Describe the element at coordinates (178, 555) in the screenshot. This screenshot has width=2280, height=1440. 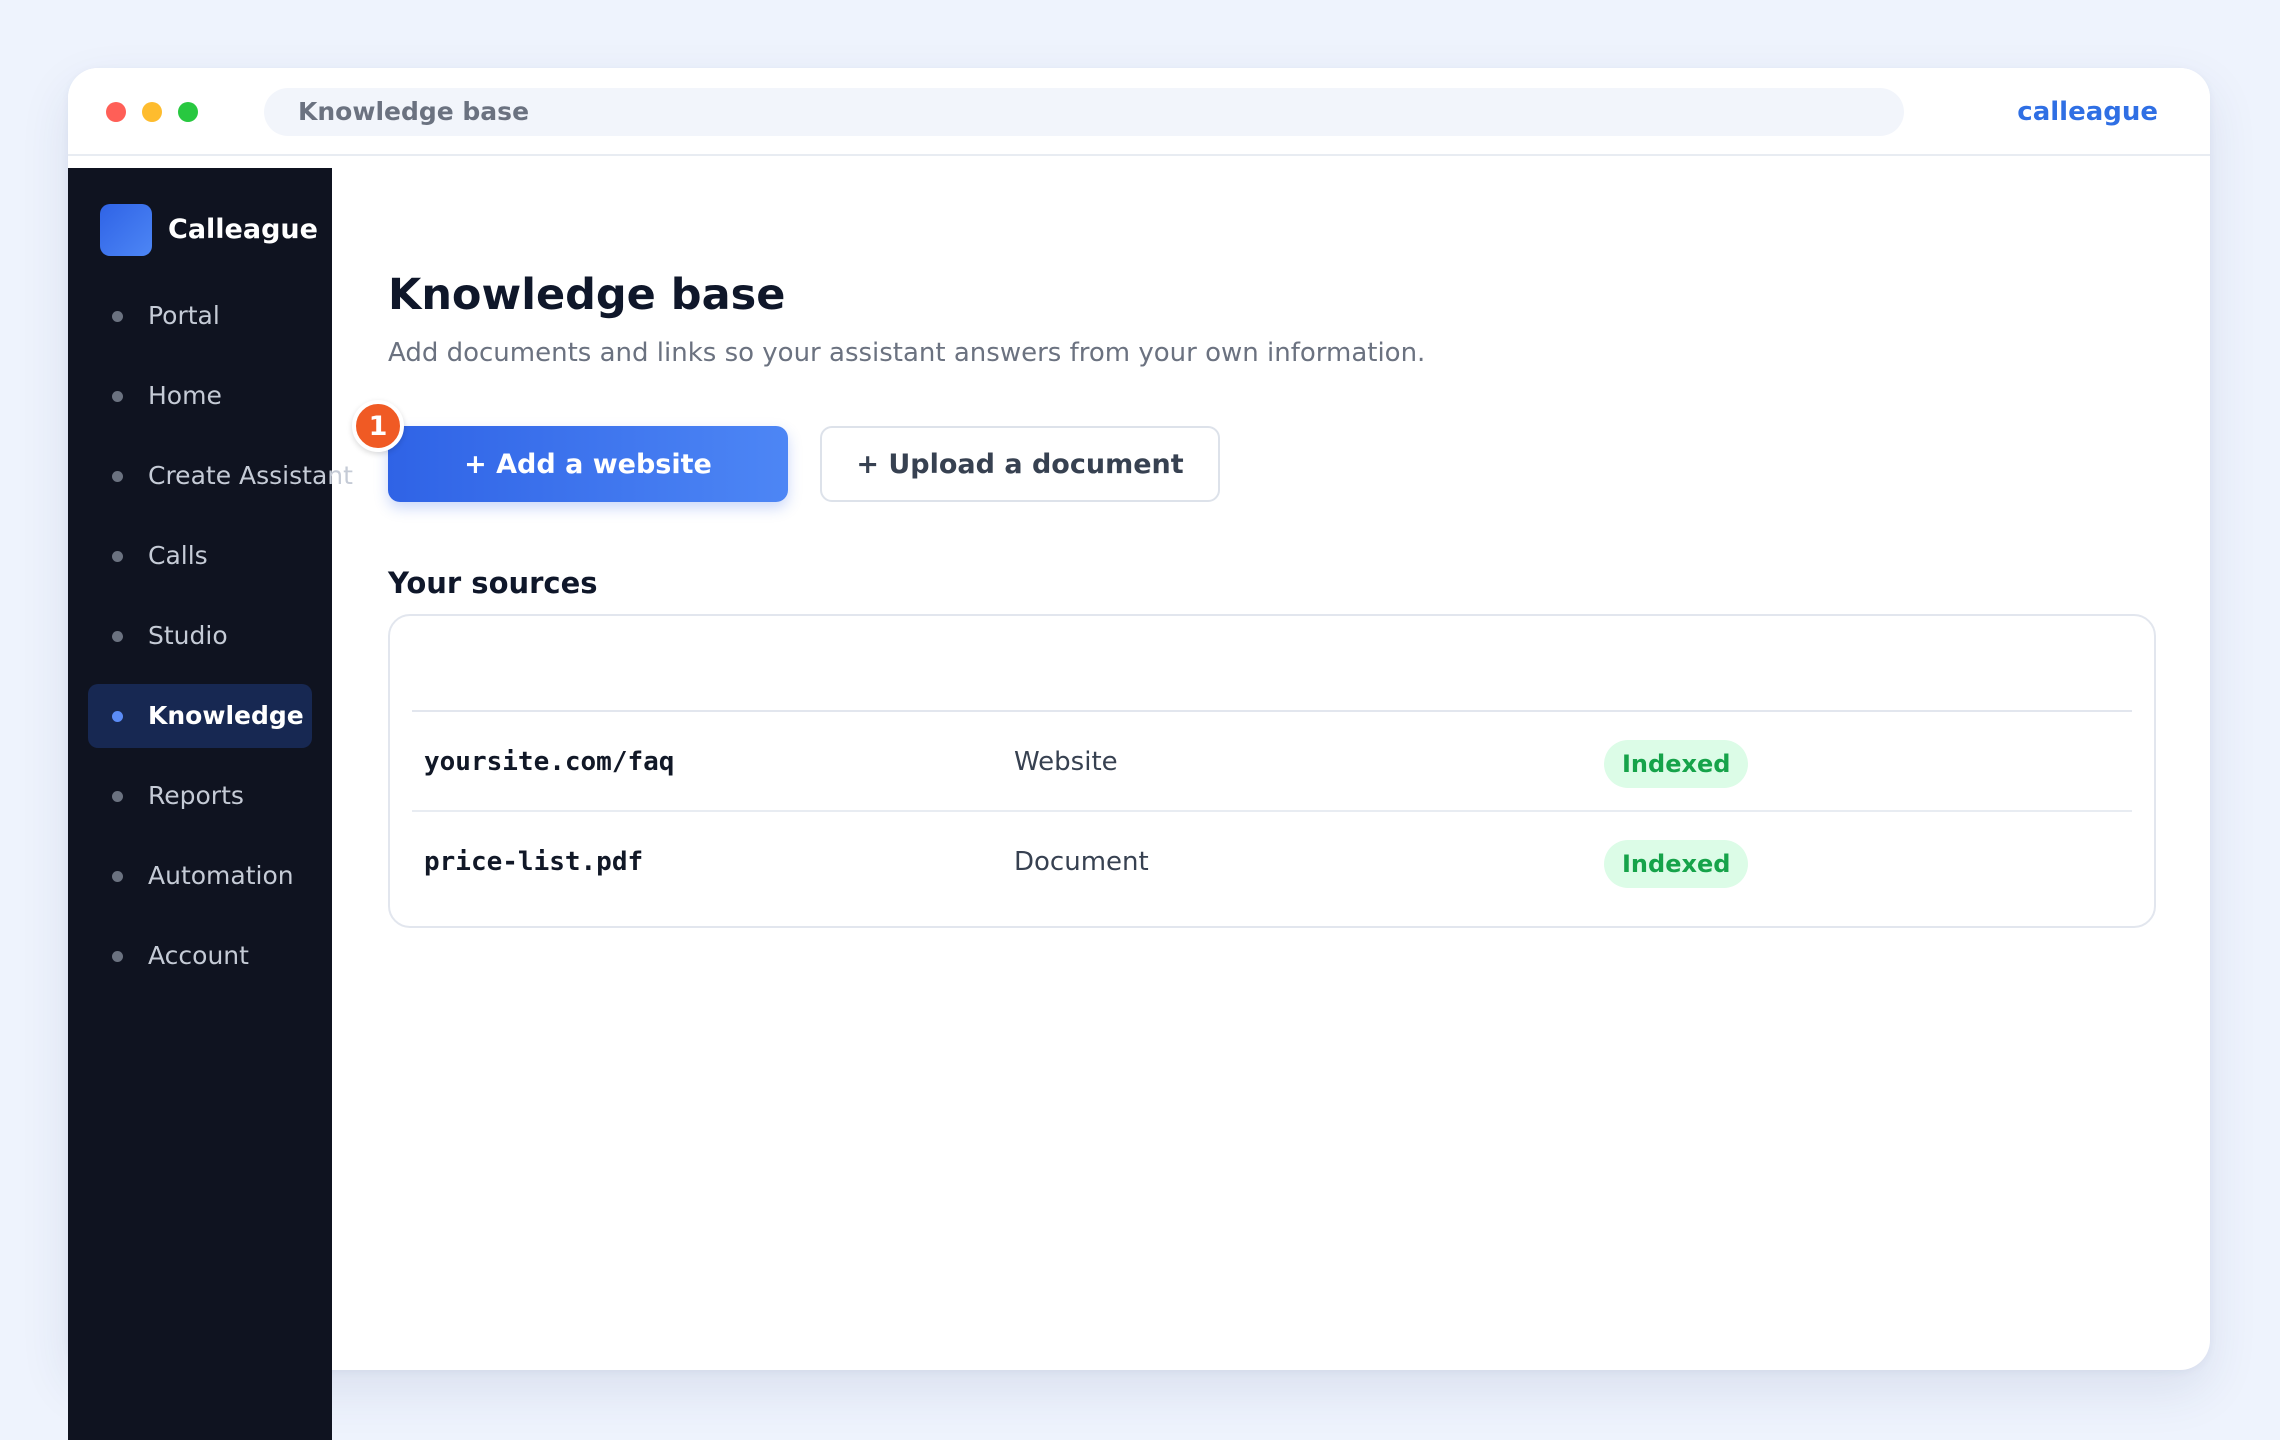
I see `sidebar-item-label: Calls` at that location.